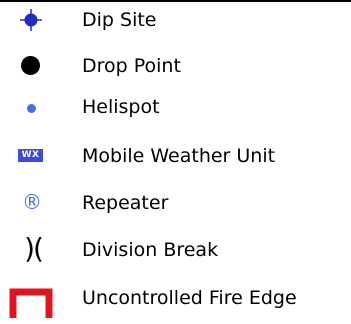  I want to click on legend-label-repeater: Repeater, so click(125, 203).